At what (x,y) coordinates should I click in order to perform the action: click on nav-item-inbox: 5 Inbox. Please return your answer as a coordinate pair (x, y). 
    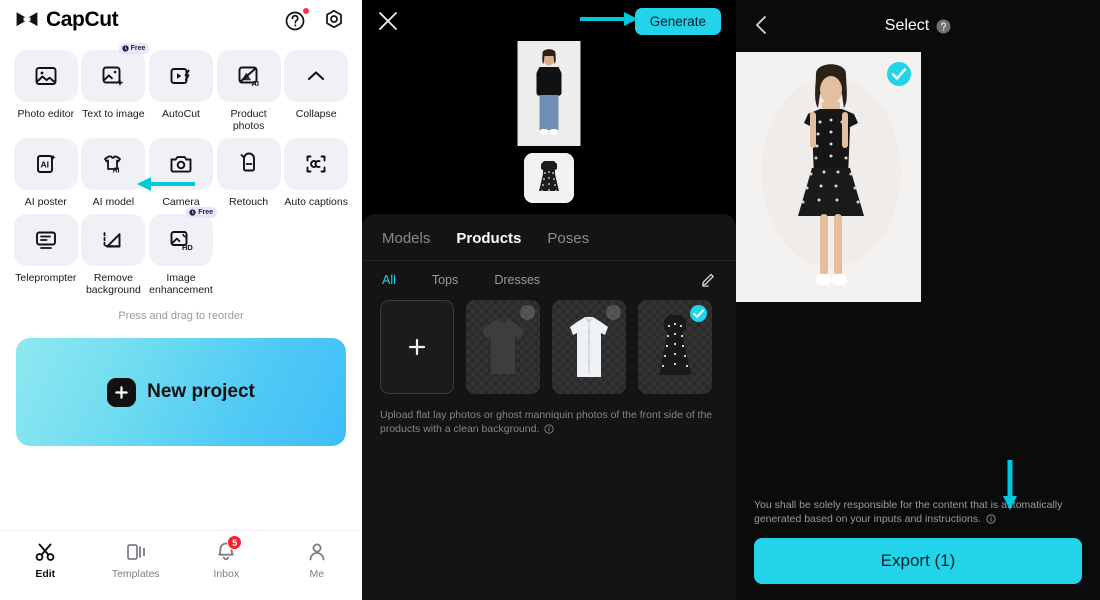
    Looking at the image, I should click on (226, 557).